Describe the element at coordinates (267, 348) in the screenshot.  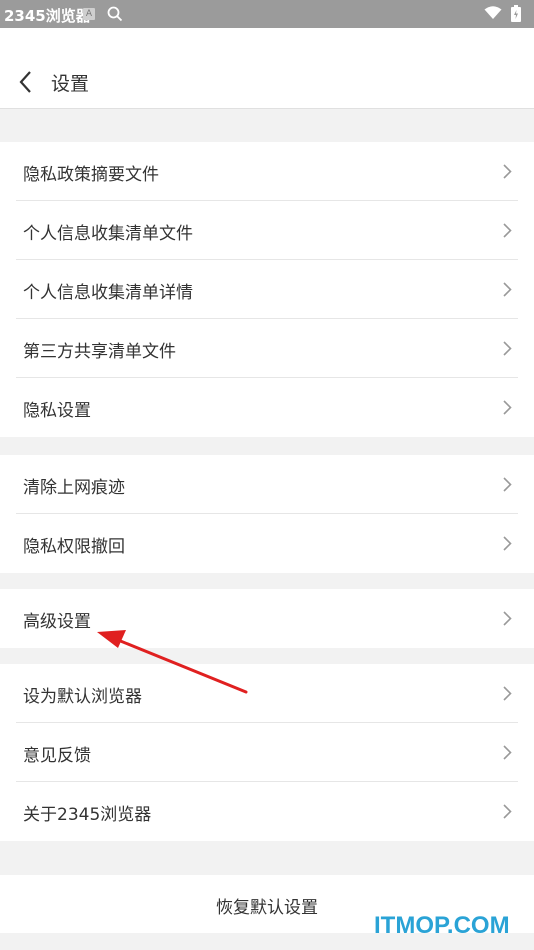
I see `settings-item-third-party-sharing: 第三方共享清单文件` at that location.